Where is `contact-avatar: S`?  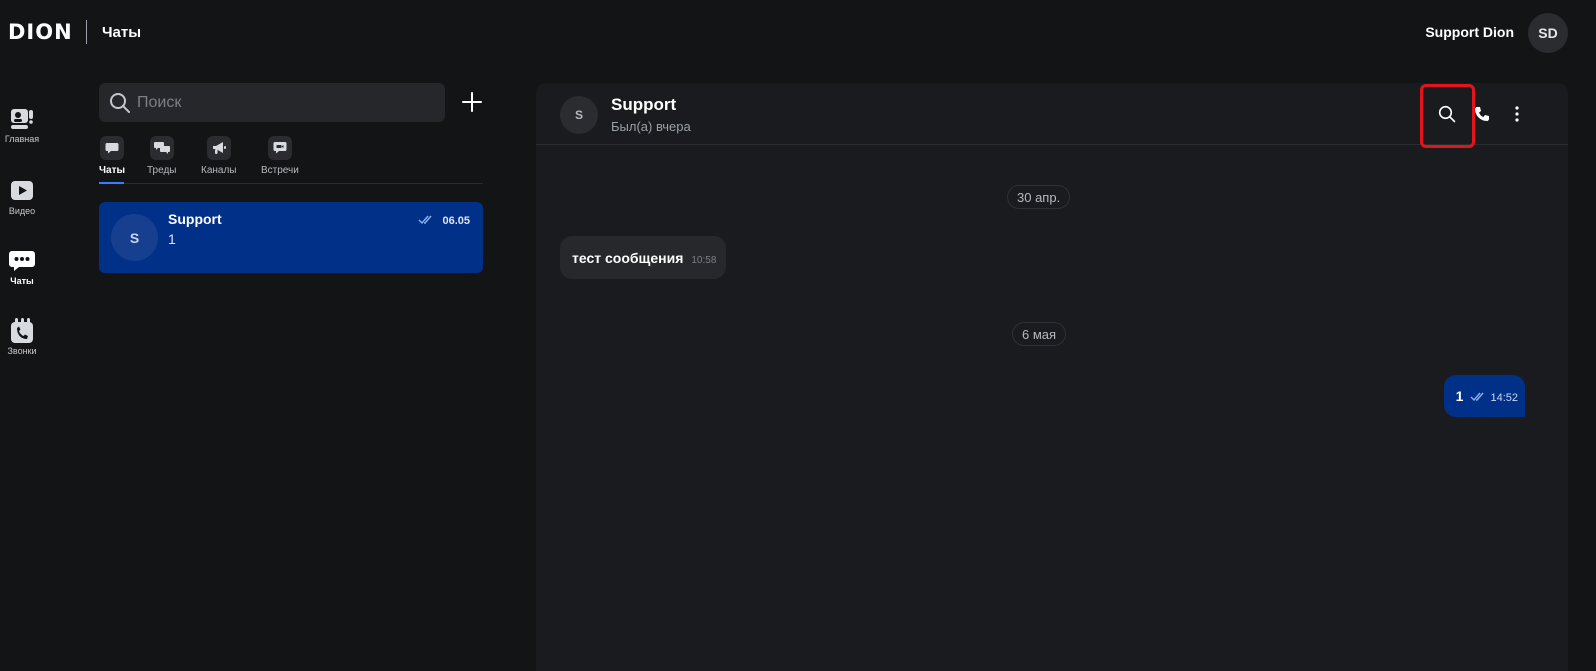
contact-avatar: S is located at coordinates (579, 115).